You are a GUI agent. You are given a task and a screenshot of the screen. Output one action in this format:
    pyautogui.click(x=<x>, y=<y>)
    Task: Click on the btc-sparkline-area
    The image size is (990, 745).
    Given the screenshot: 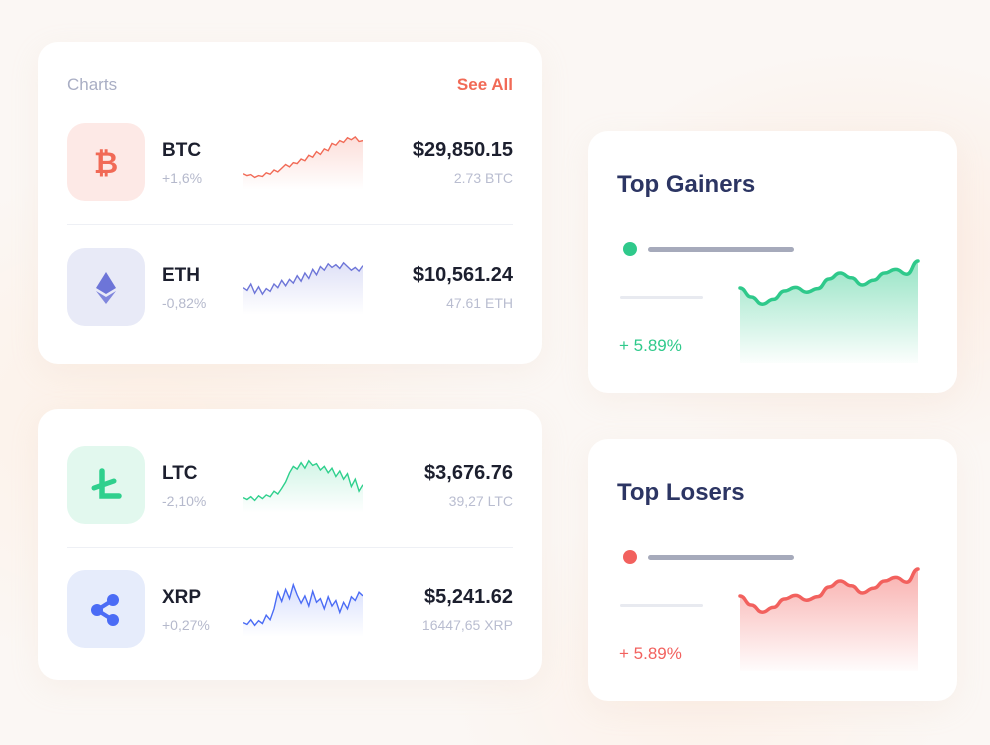 What is the action you would take?
    pyautogui.click(x=303, y=163)
    